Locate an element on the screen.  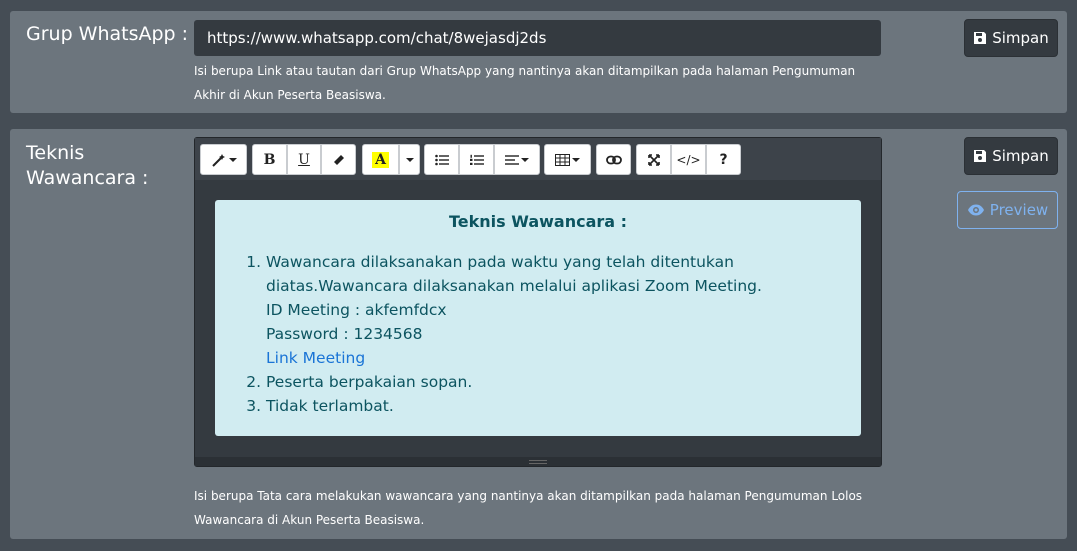
expand-icon is located at coordinates (653, 159).